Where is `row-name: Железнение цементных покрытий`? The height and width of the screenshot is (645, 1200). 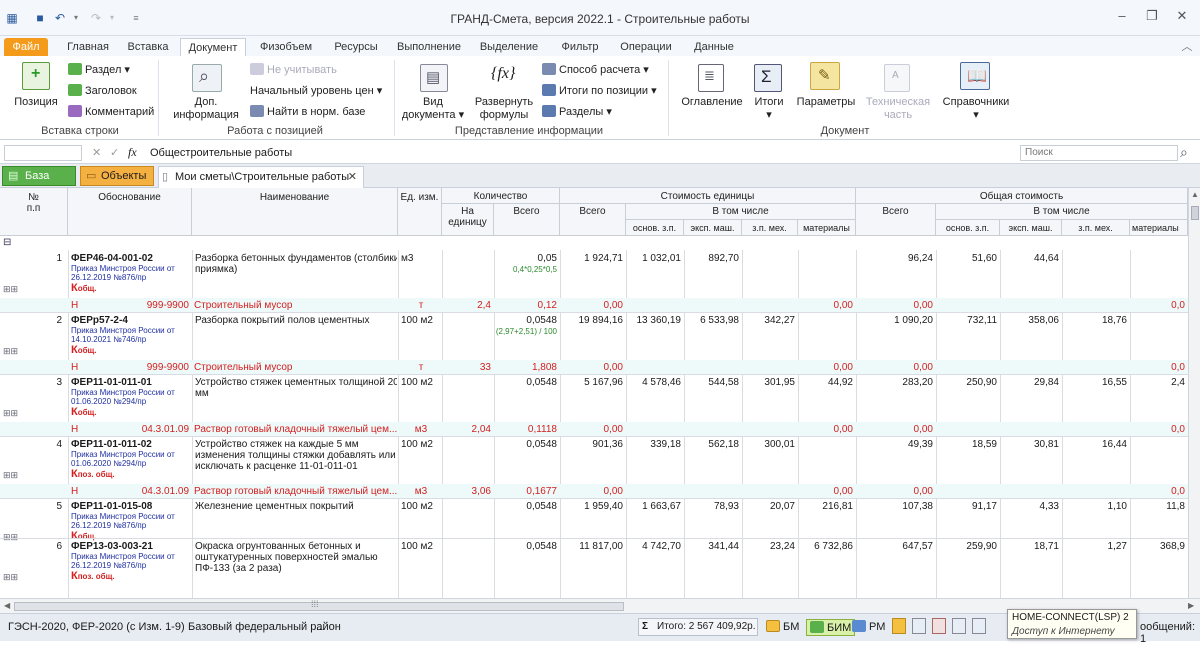 row-name: Железнение цементных покрытий is located at coordinates (296, 506).